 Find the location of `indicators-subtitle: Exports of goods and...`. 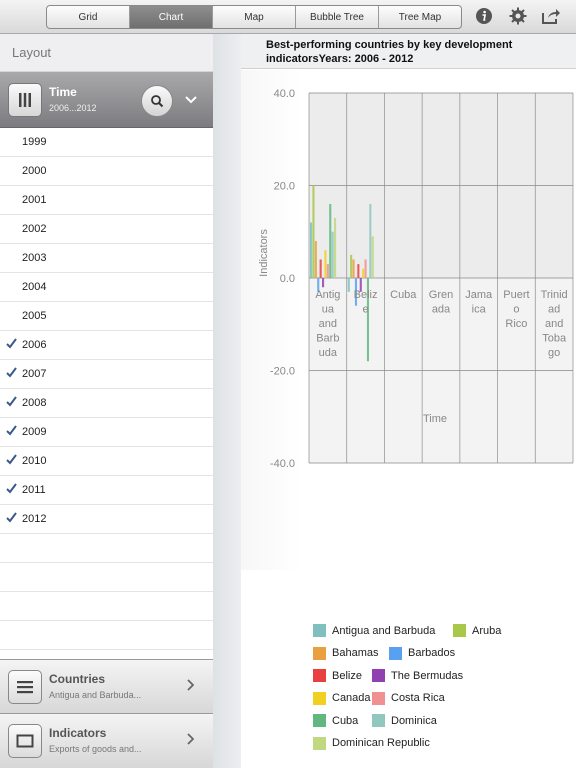

indicators-subtitle: Exports of goods and... is located at coordinates (95, 749).